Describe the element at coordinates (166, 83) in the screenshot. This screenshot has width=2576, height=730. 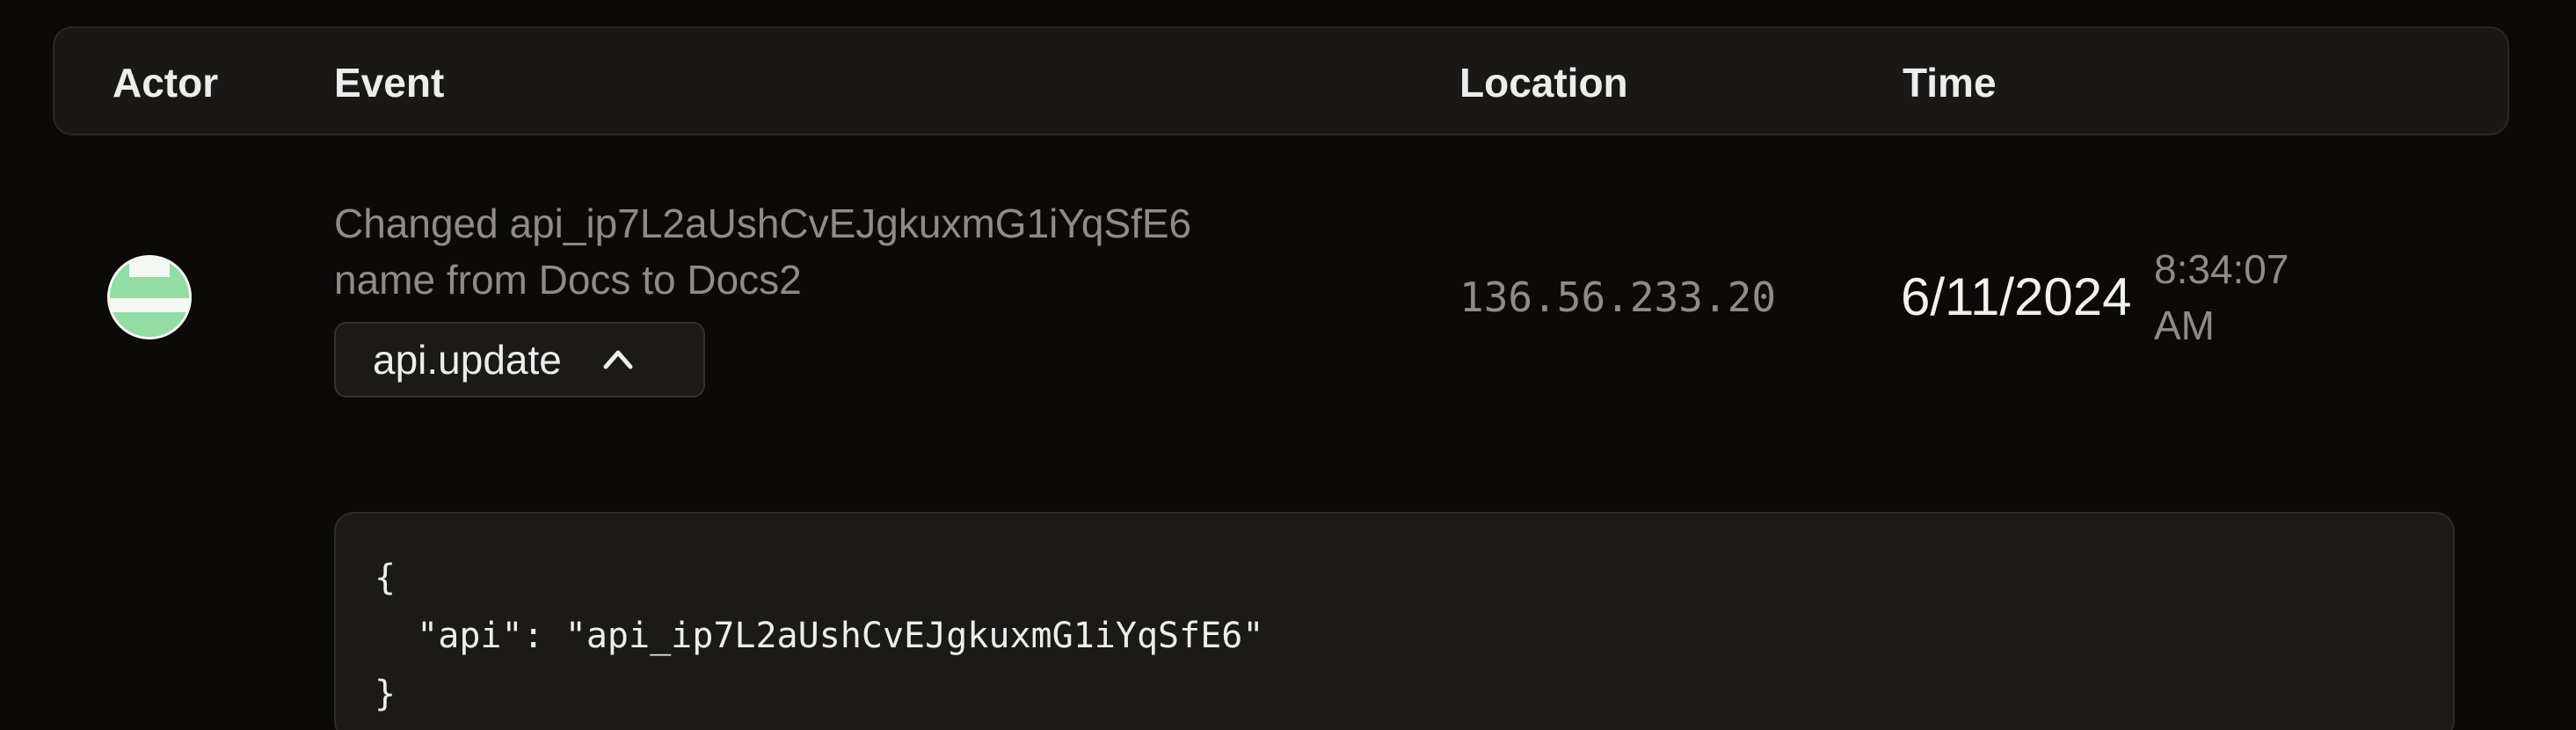
I see `column-header-actor: Actor` at that location.